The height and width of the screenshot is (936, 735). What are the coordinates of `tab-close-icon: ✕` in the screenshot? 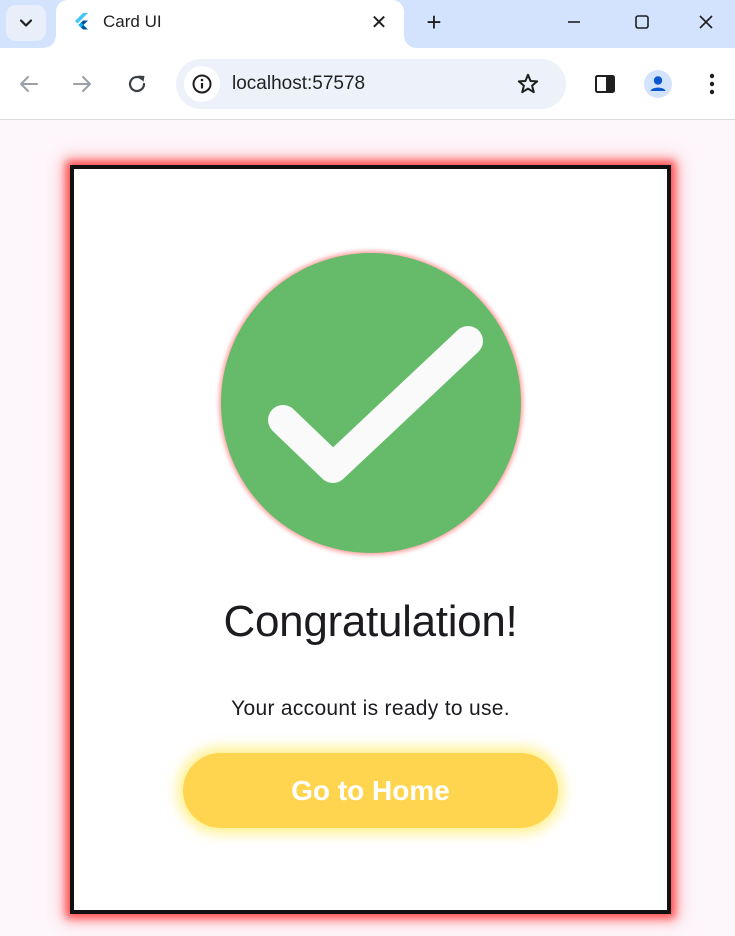 It's located at (379, 22).